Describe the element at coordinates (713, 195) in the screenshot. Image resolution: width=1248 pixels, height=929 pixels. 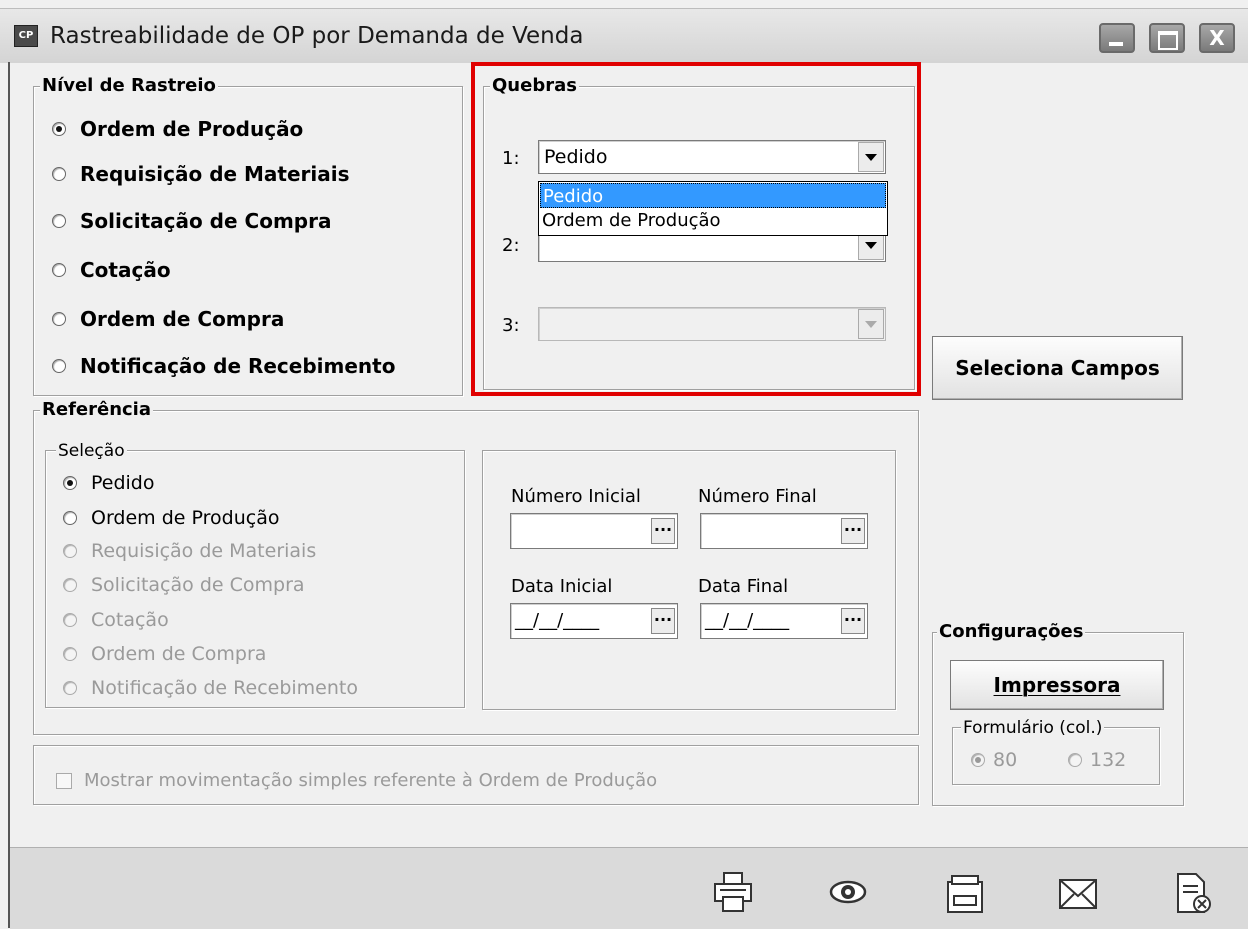
I see `dropdown-option-pedido: Pedido` at that location.